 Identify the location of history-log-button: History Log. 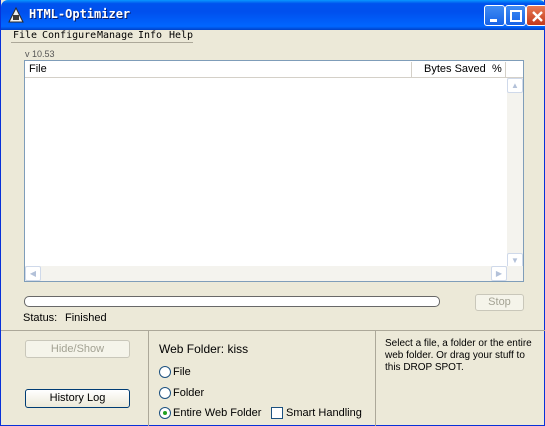
(77, 398).